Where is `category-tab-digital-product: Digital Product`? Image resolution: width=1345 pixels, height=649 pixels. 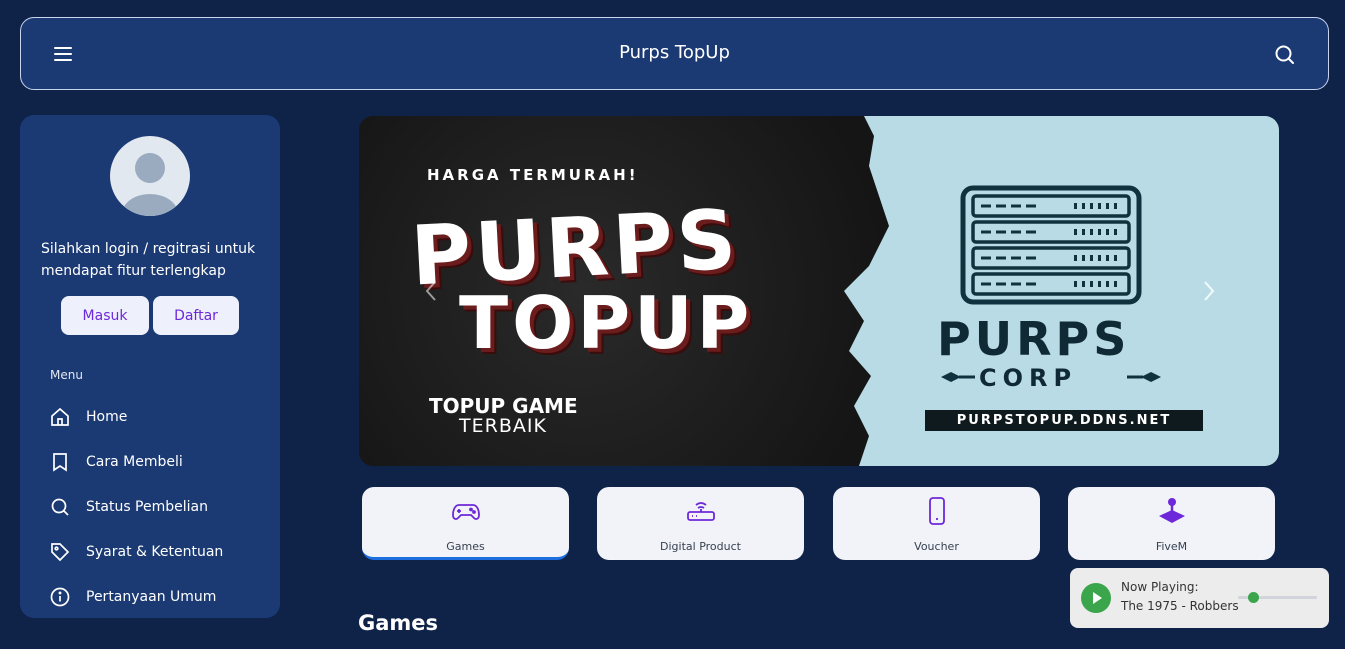
category-tab-digital-product: Digital Product is located at coordinates (700, 523).